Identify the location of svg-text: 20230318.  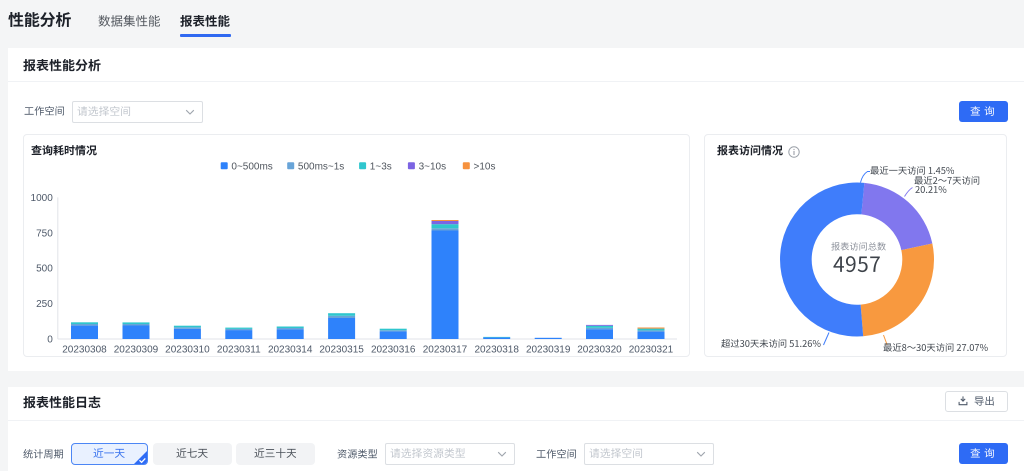
(496, 350).